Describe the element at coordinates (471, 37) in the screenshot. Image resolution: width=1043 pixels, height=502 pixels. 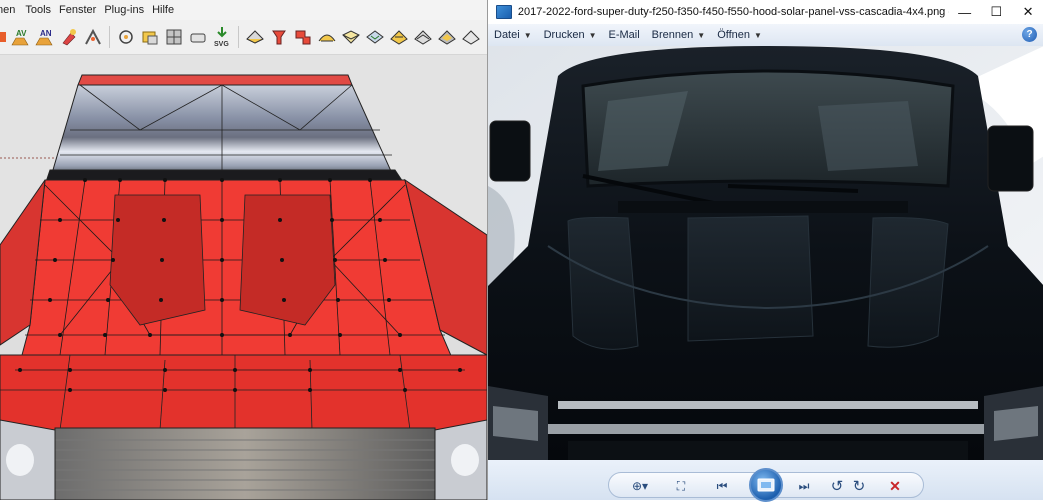
I see `sandbox-10-icon` at that location.